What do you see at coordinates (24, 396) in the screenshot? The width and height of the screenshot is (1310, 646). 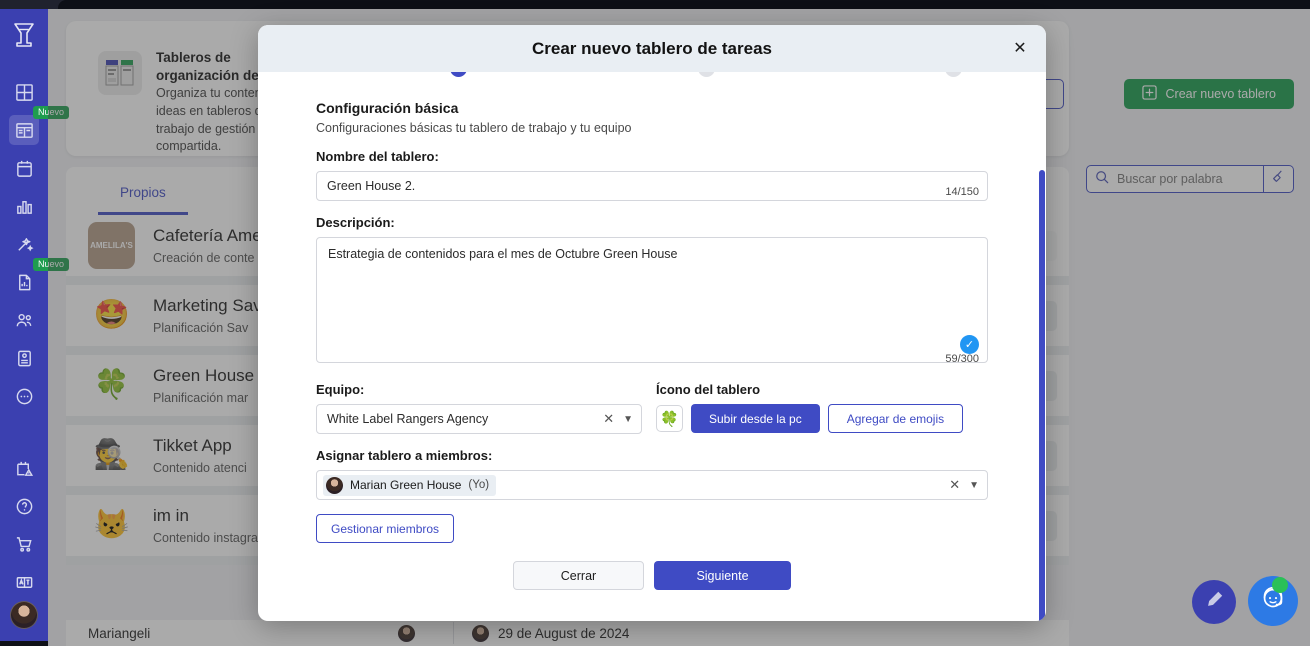 I see `sidebar-item-chat` at bounding box center [24, 396].